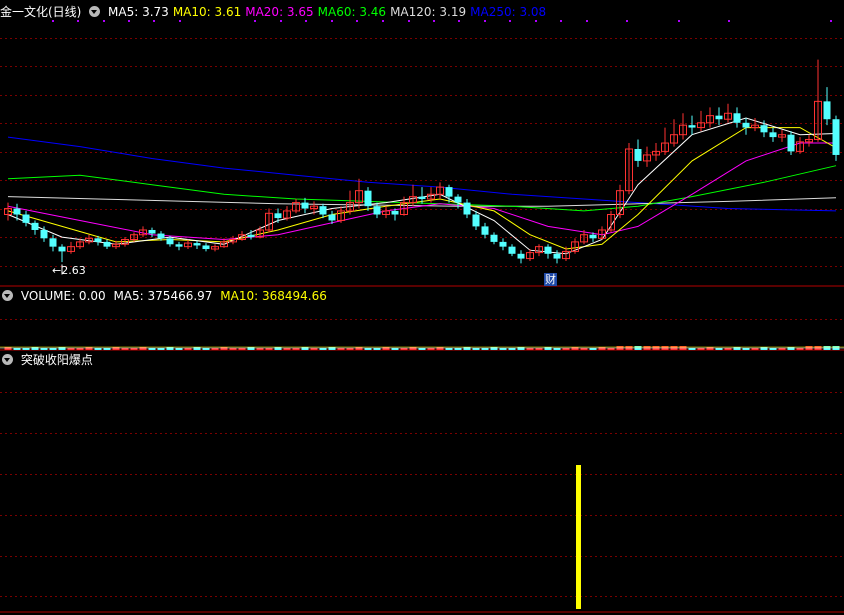 This screenshot has width=844, height=615. I want to click on ma-indicator-label: MA60: 3.46, so click(352, 12).